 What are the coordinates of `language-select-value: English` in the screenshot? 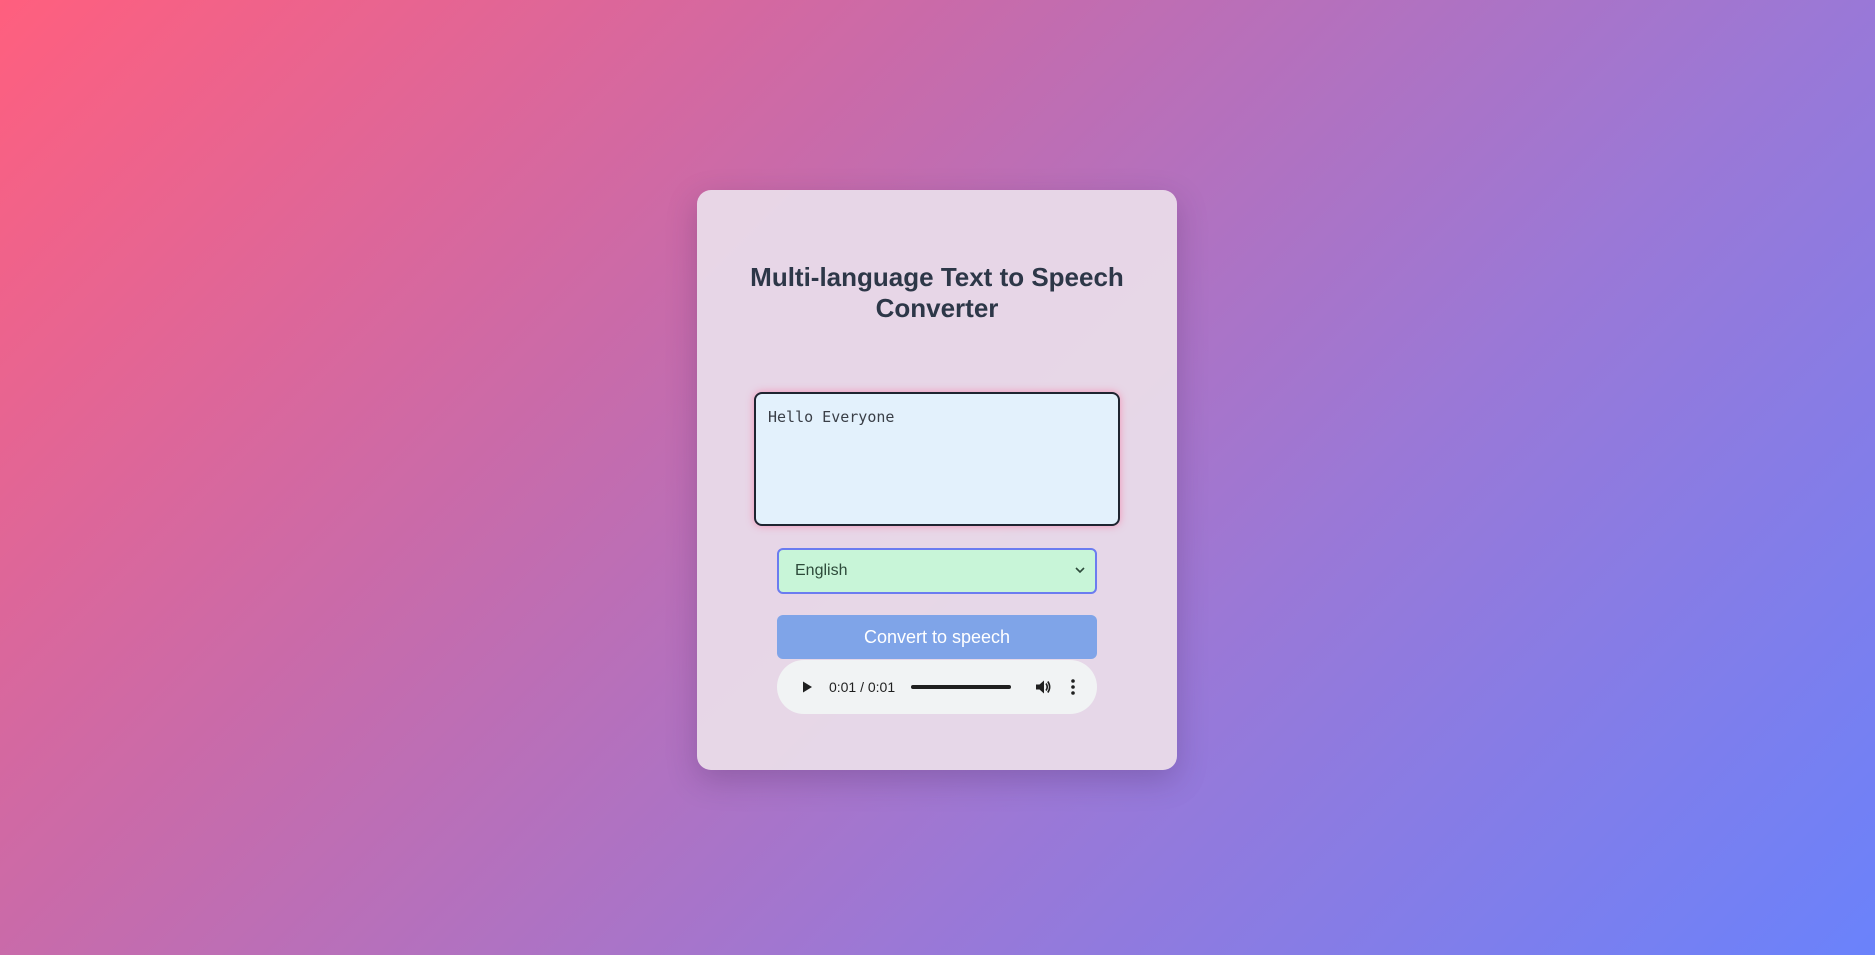 It's located at (821, 570).